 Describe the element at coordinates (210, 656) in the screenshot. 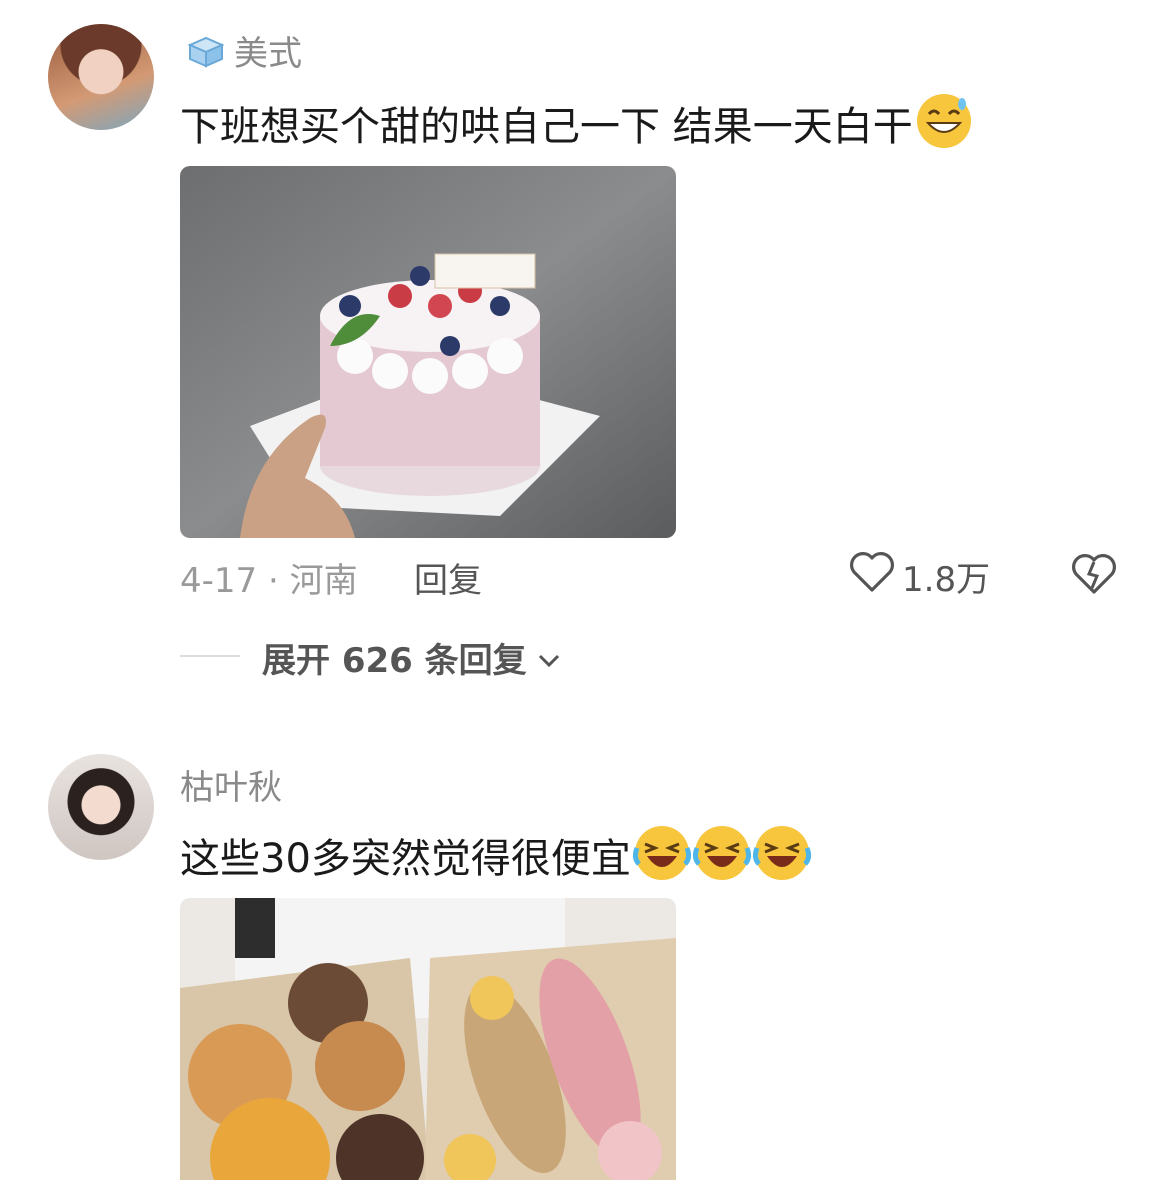

I see `divider-line` at that location.